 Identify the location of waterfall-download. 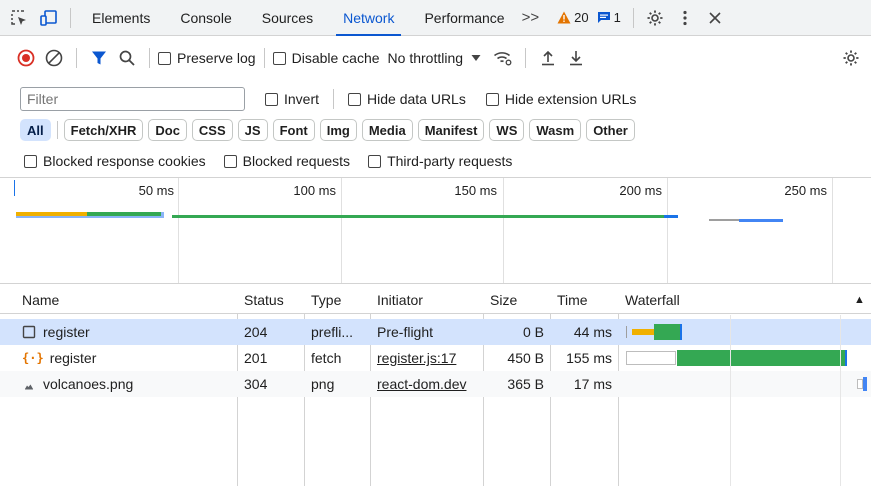
(761, 358).